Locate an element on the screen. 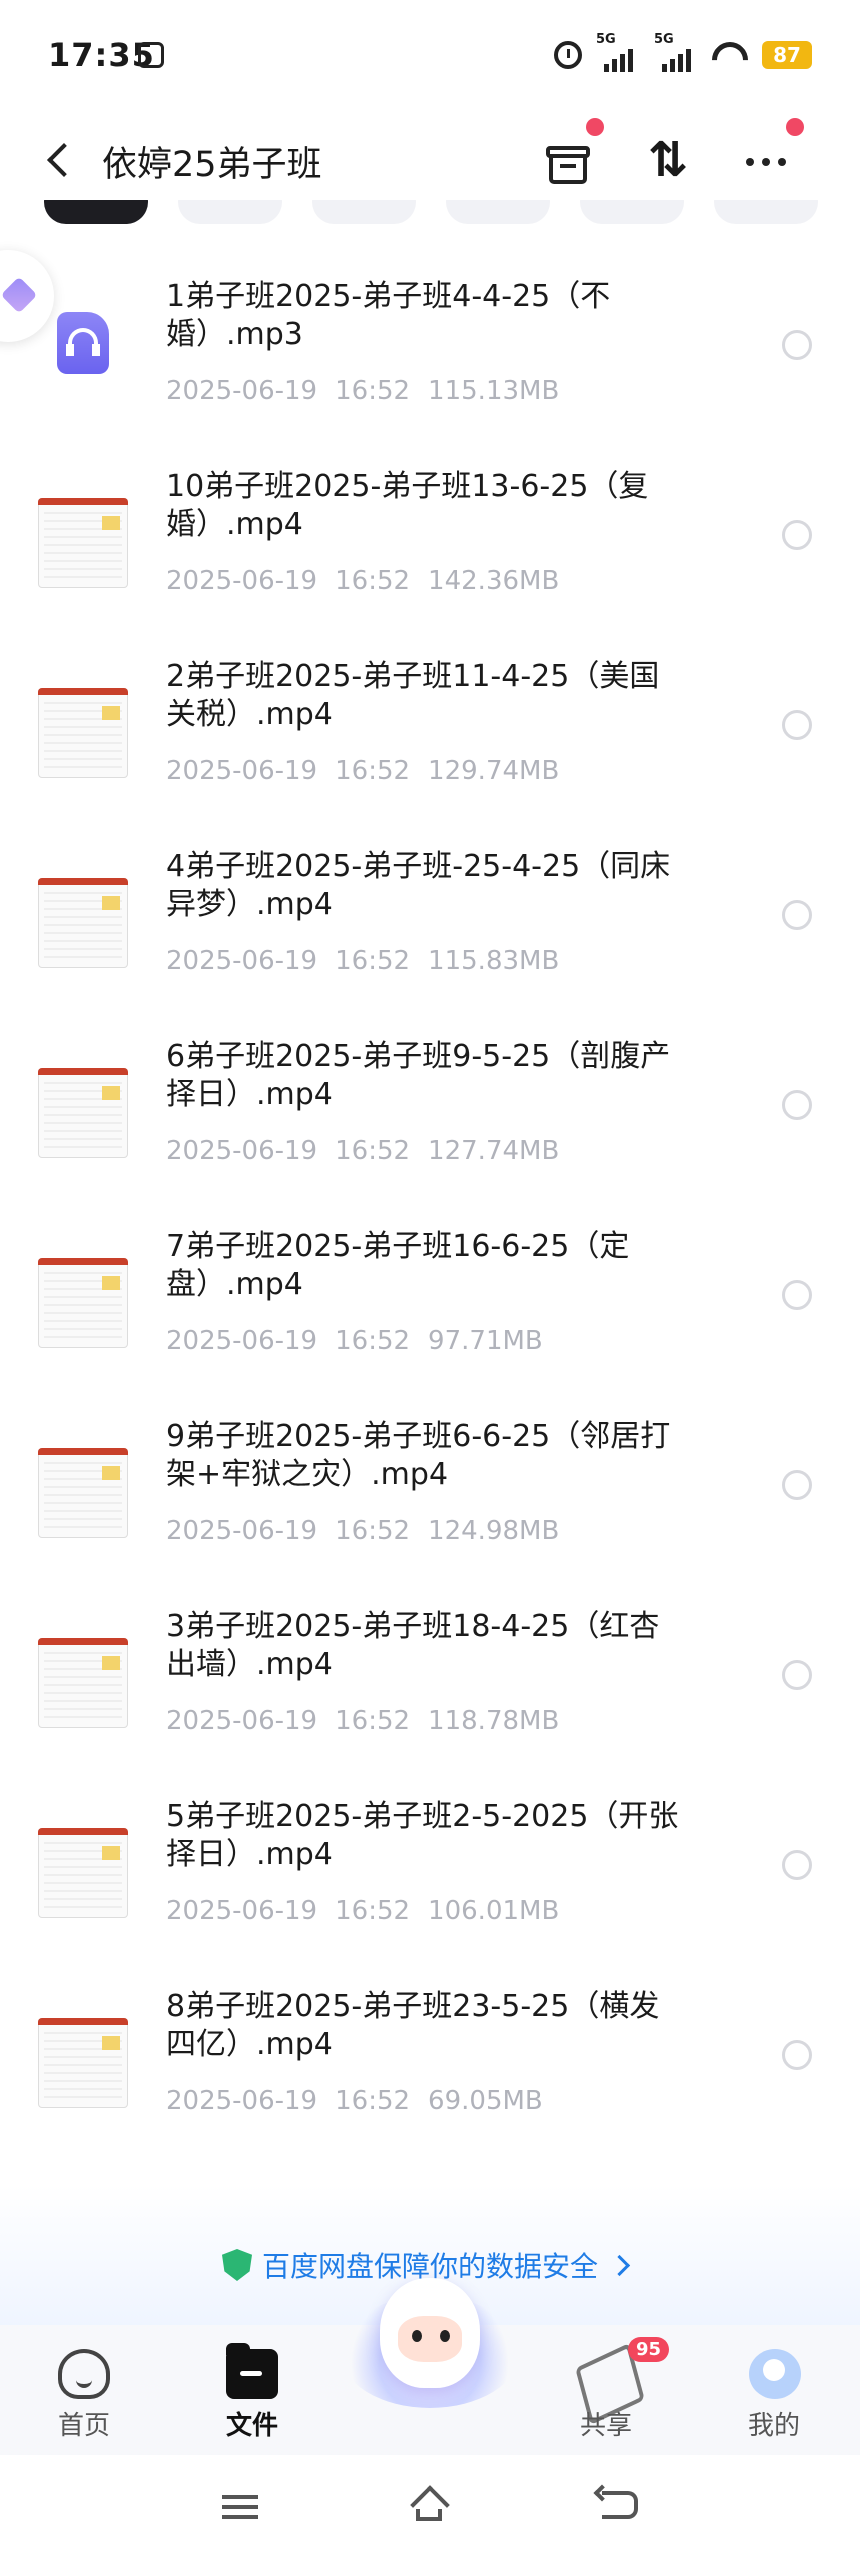 This screenshot has height=2560, width=860. file-size: 115.83MB is located at coordinates (494, 961).